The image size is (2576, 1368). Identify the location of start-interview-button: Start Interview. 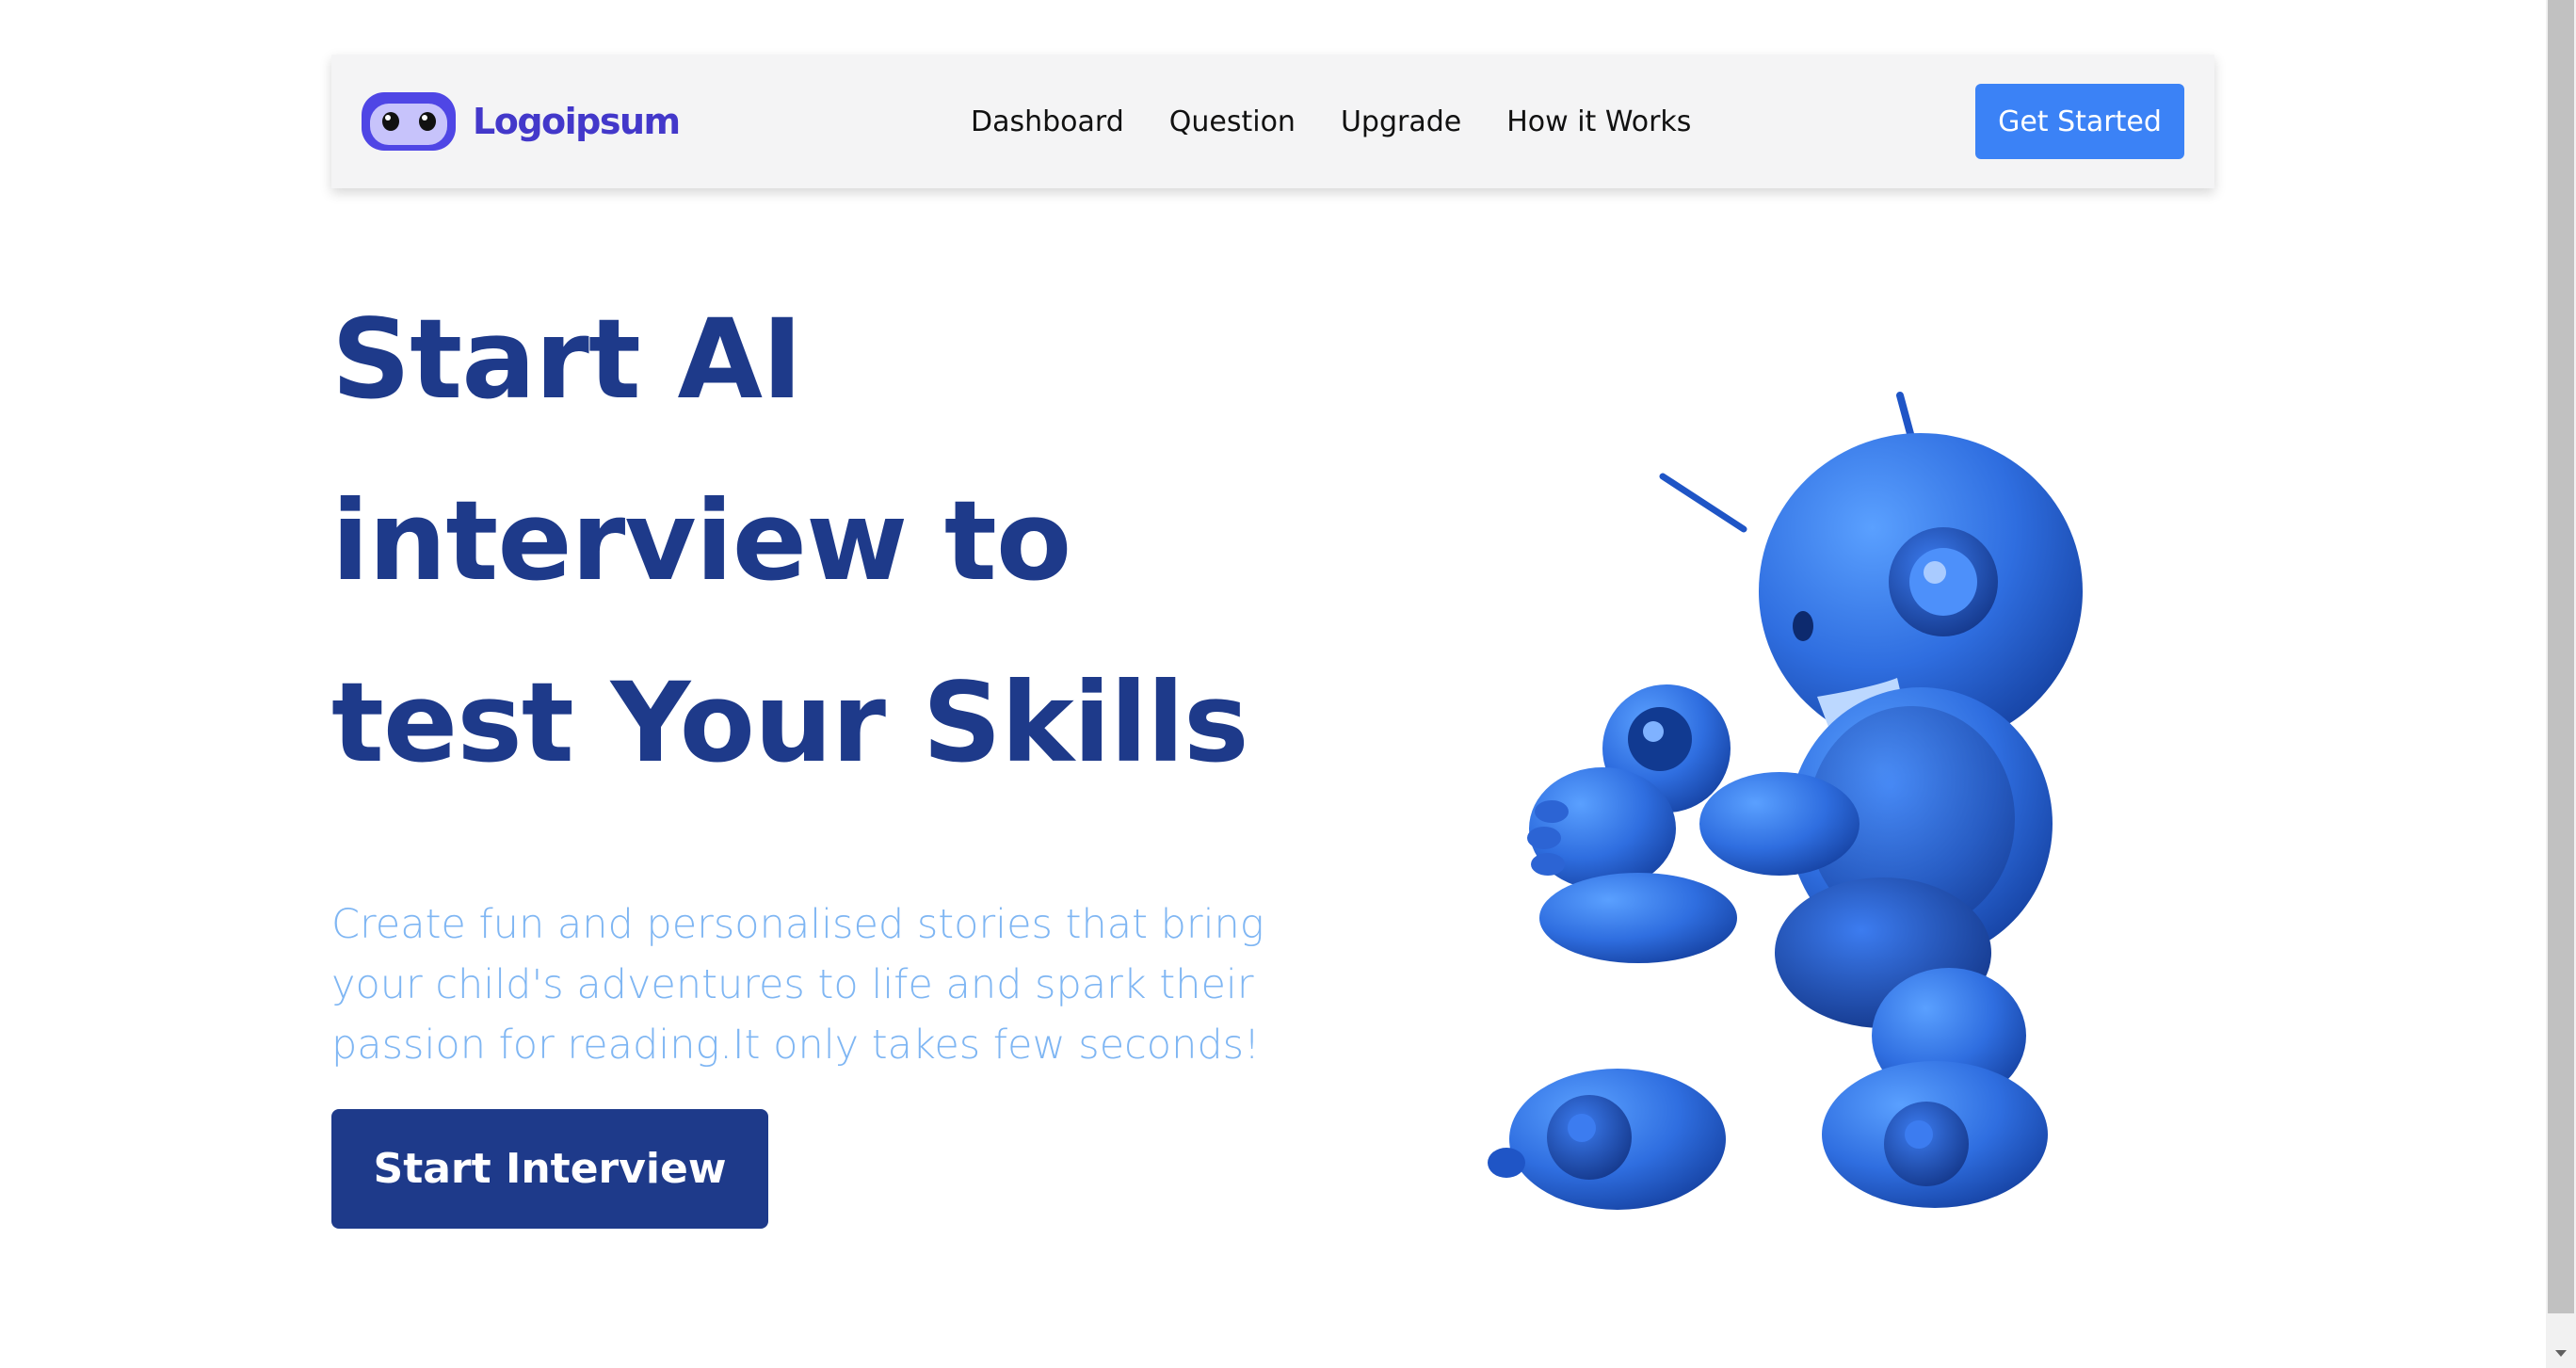
(549, 1169).